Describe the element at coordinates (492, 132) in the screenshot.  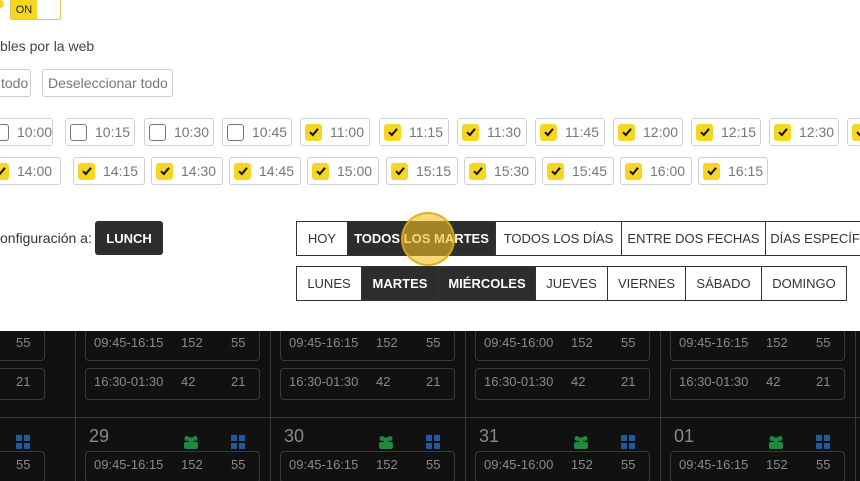
I see `time-slot-chip: 11:30` at that location.